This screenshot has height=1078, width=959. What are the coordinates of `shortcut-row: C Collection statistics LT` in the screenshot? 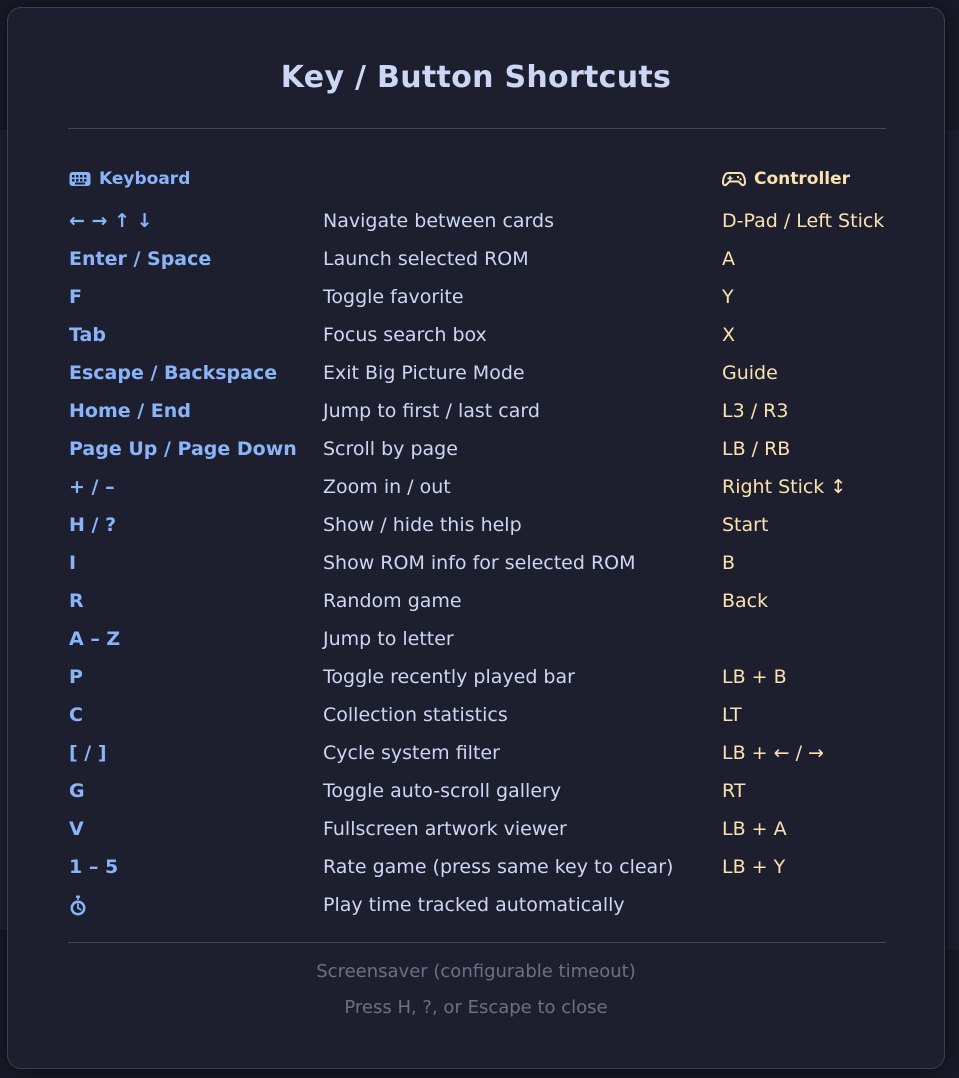 It's located at (476, 717).